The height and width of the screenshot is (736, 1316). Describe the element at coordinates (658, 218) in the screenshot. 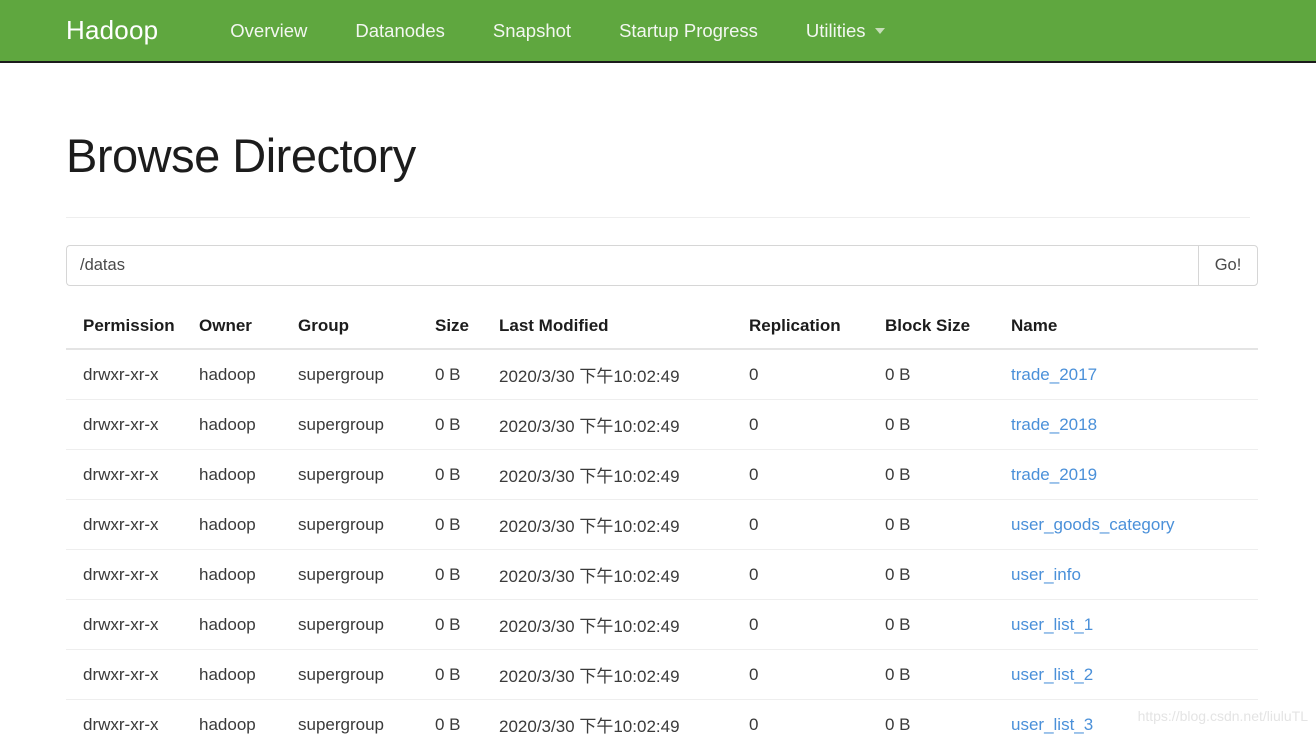

I see `title-divider` at that location.